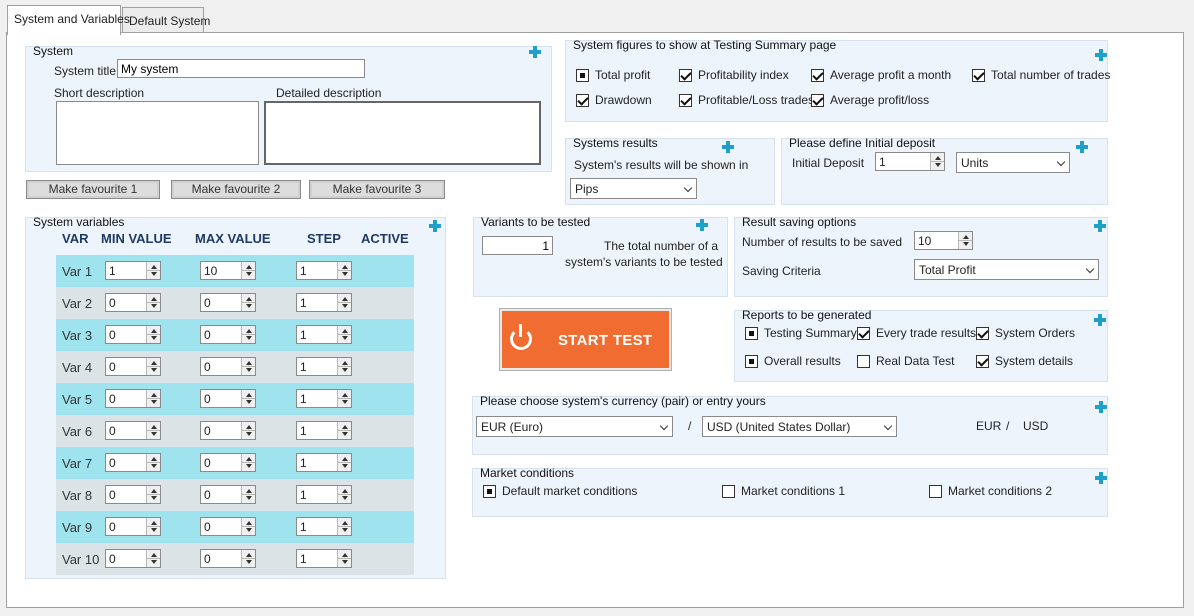 The height and width of the screenshot is (616, 1194). What do you see at coordinates (799, 426) in the screenshot?
I see `quote-currency-select: USD (United States Dollar)` at bounding box center [799, 426].